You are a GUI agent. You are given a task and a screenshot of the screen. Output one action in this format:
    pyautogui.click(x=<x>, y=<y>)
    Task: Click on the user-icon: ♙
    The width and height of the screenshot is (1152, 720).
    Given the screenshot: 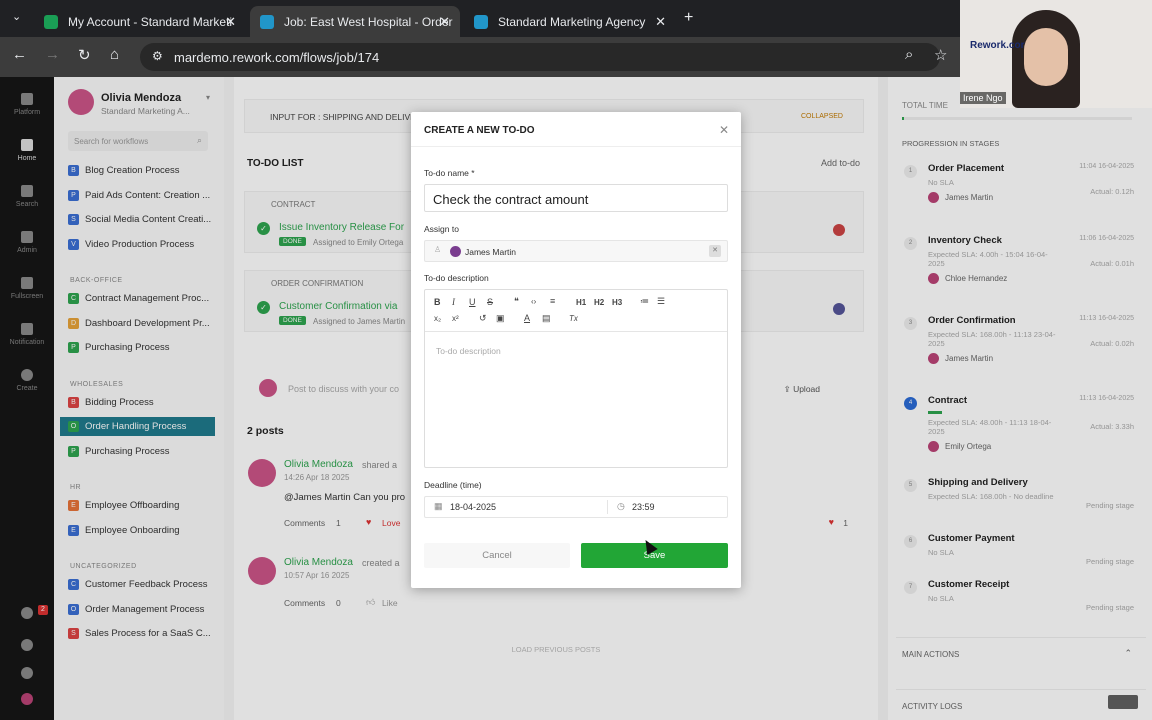 What is the action you would take?
    pyautogui.click(x=438, y=249)
    